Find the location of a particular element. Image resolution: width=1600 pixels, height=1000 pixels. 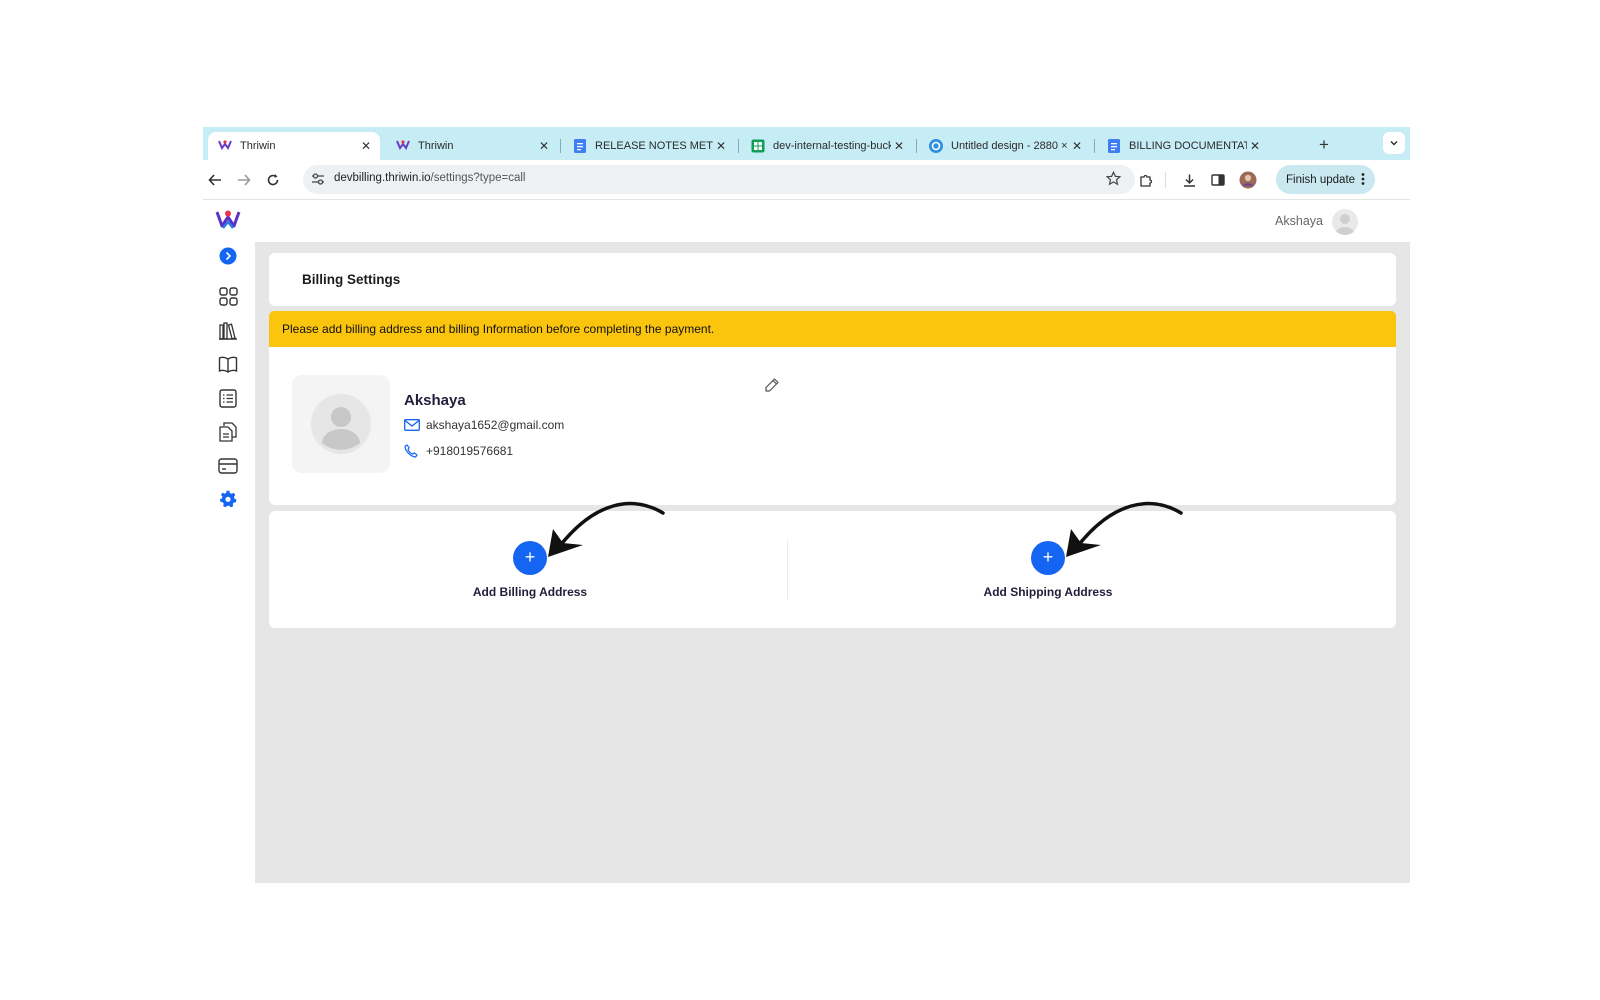

app-header: Akshaya is located at coordinates (832, 221).